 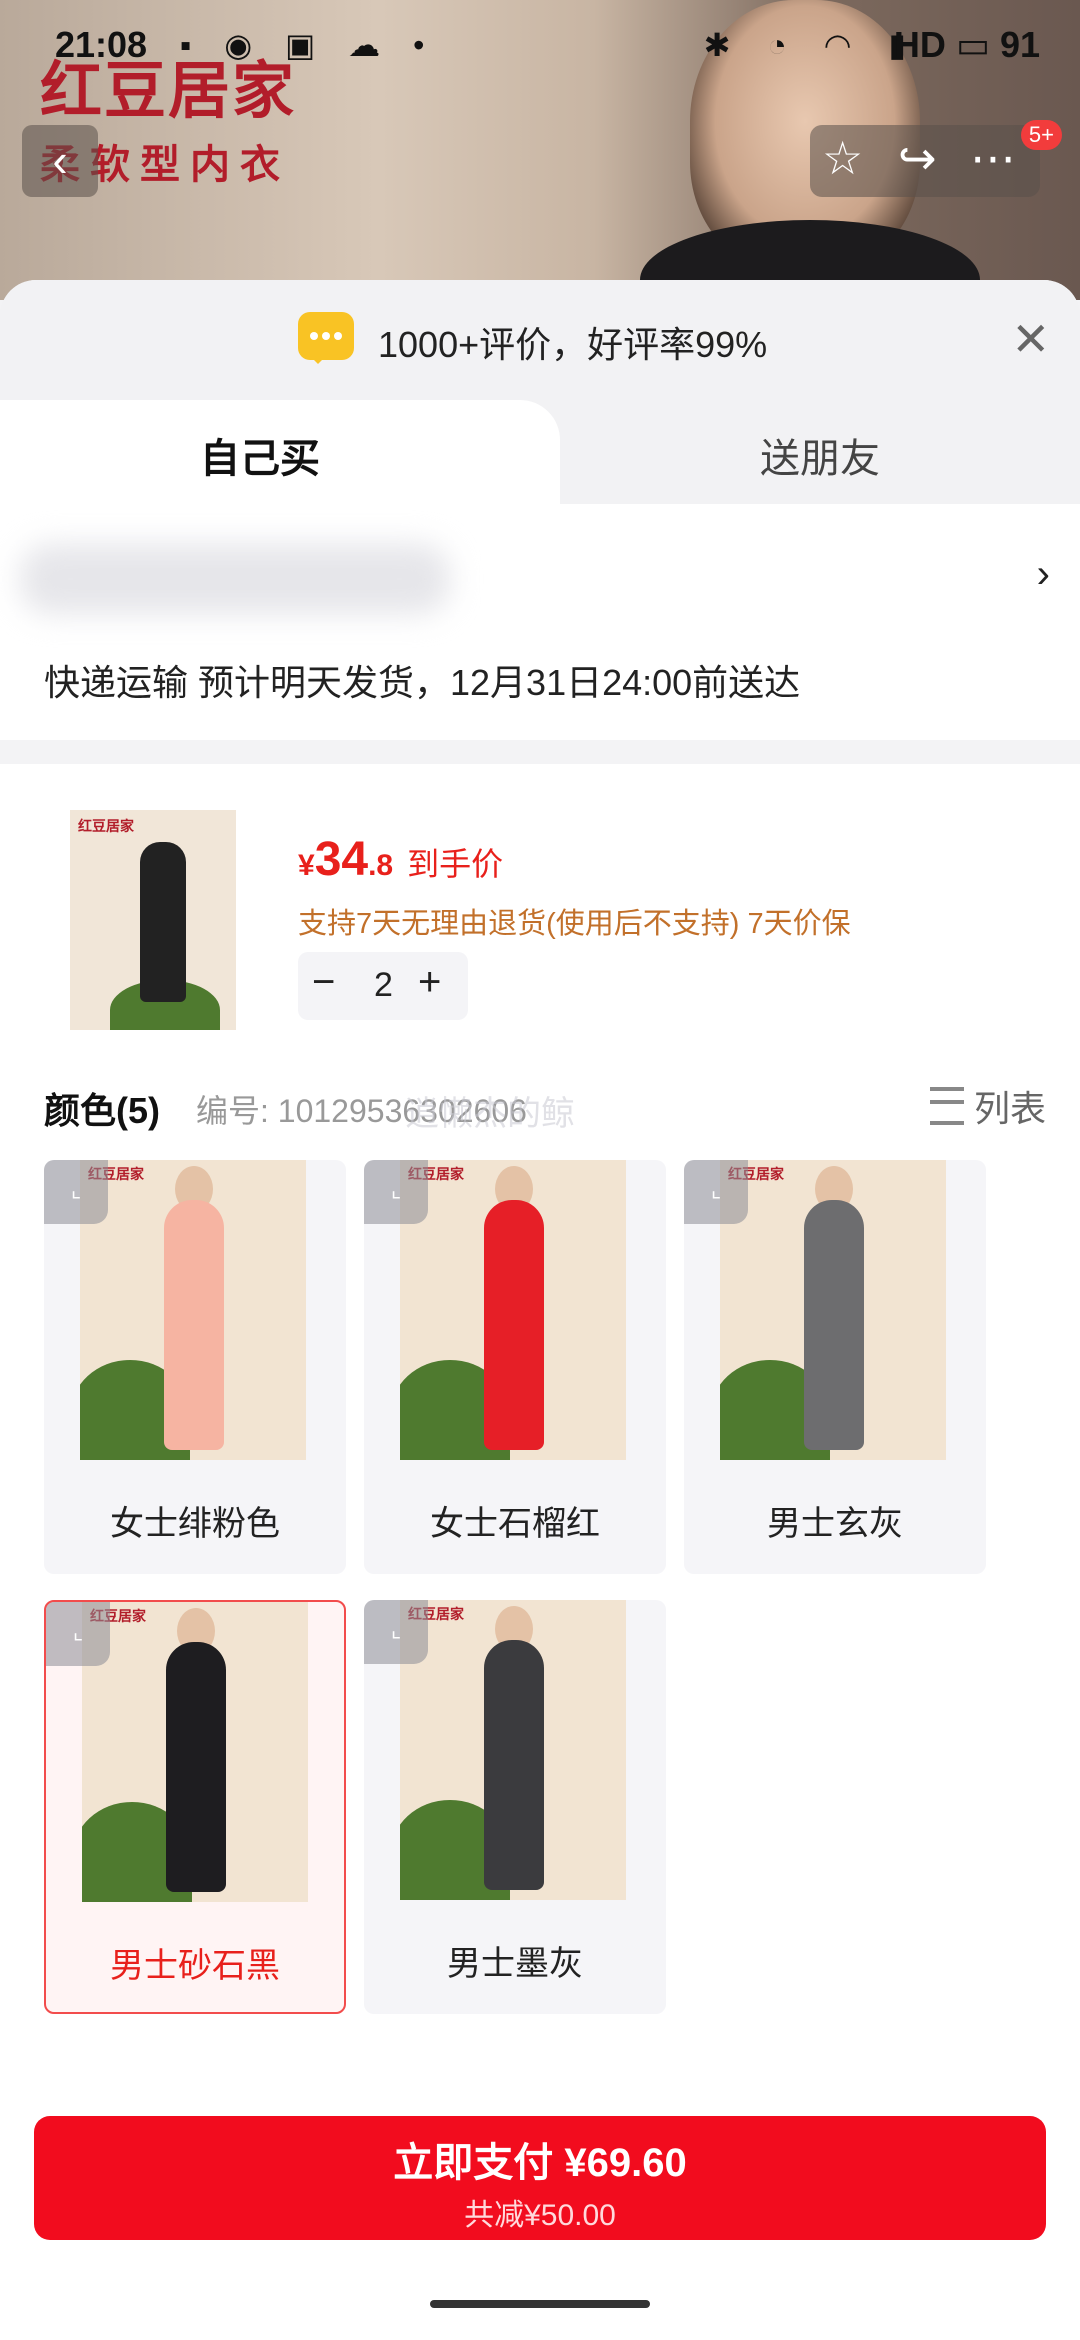 What do you see at coordinates (1041, 135) in the screenshot?
I see `cart-count-badge: 5+` at bounding box center [1041, 135].